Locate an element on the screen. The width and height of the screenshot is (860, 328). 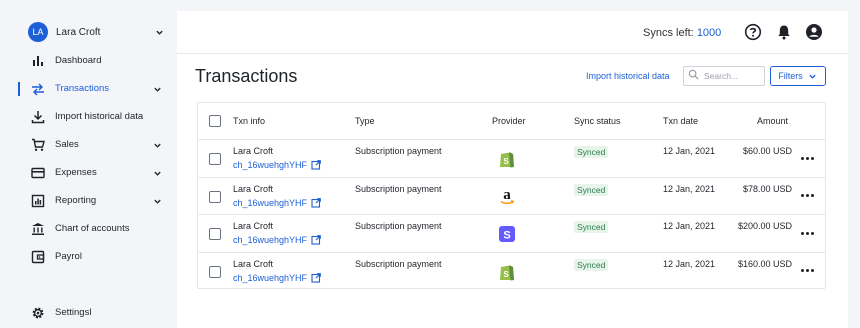
sidebar-item-sales: Sales is located at coordinates (88, 145).